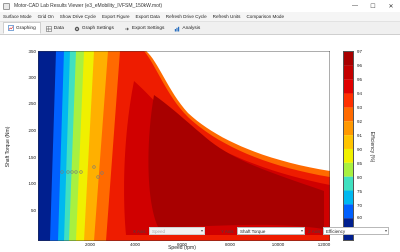 The height and width of the screenshot is (252, 400). I want to click on x-tick: 10000, so click(278, 244).